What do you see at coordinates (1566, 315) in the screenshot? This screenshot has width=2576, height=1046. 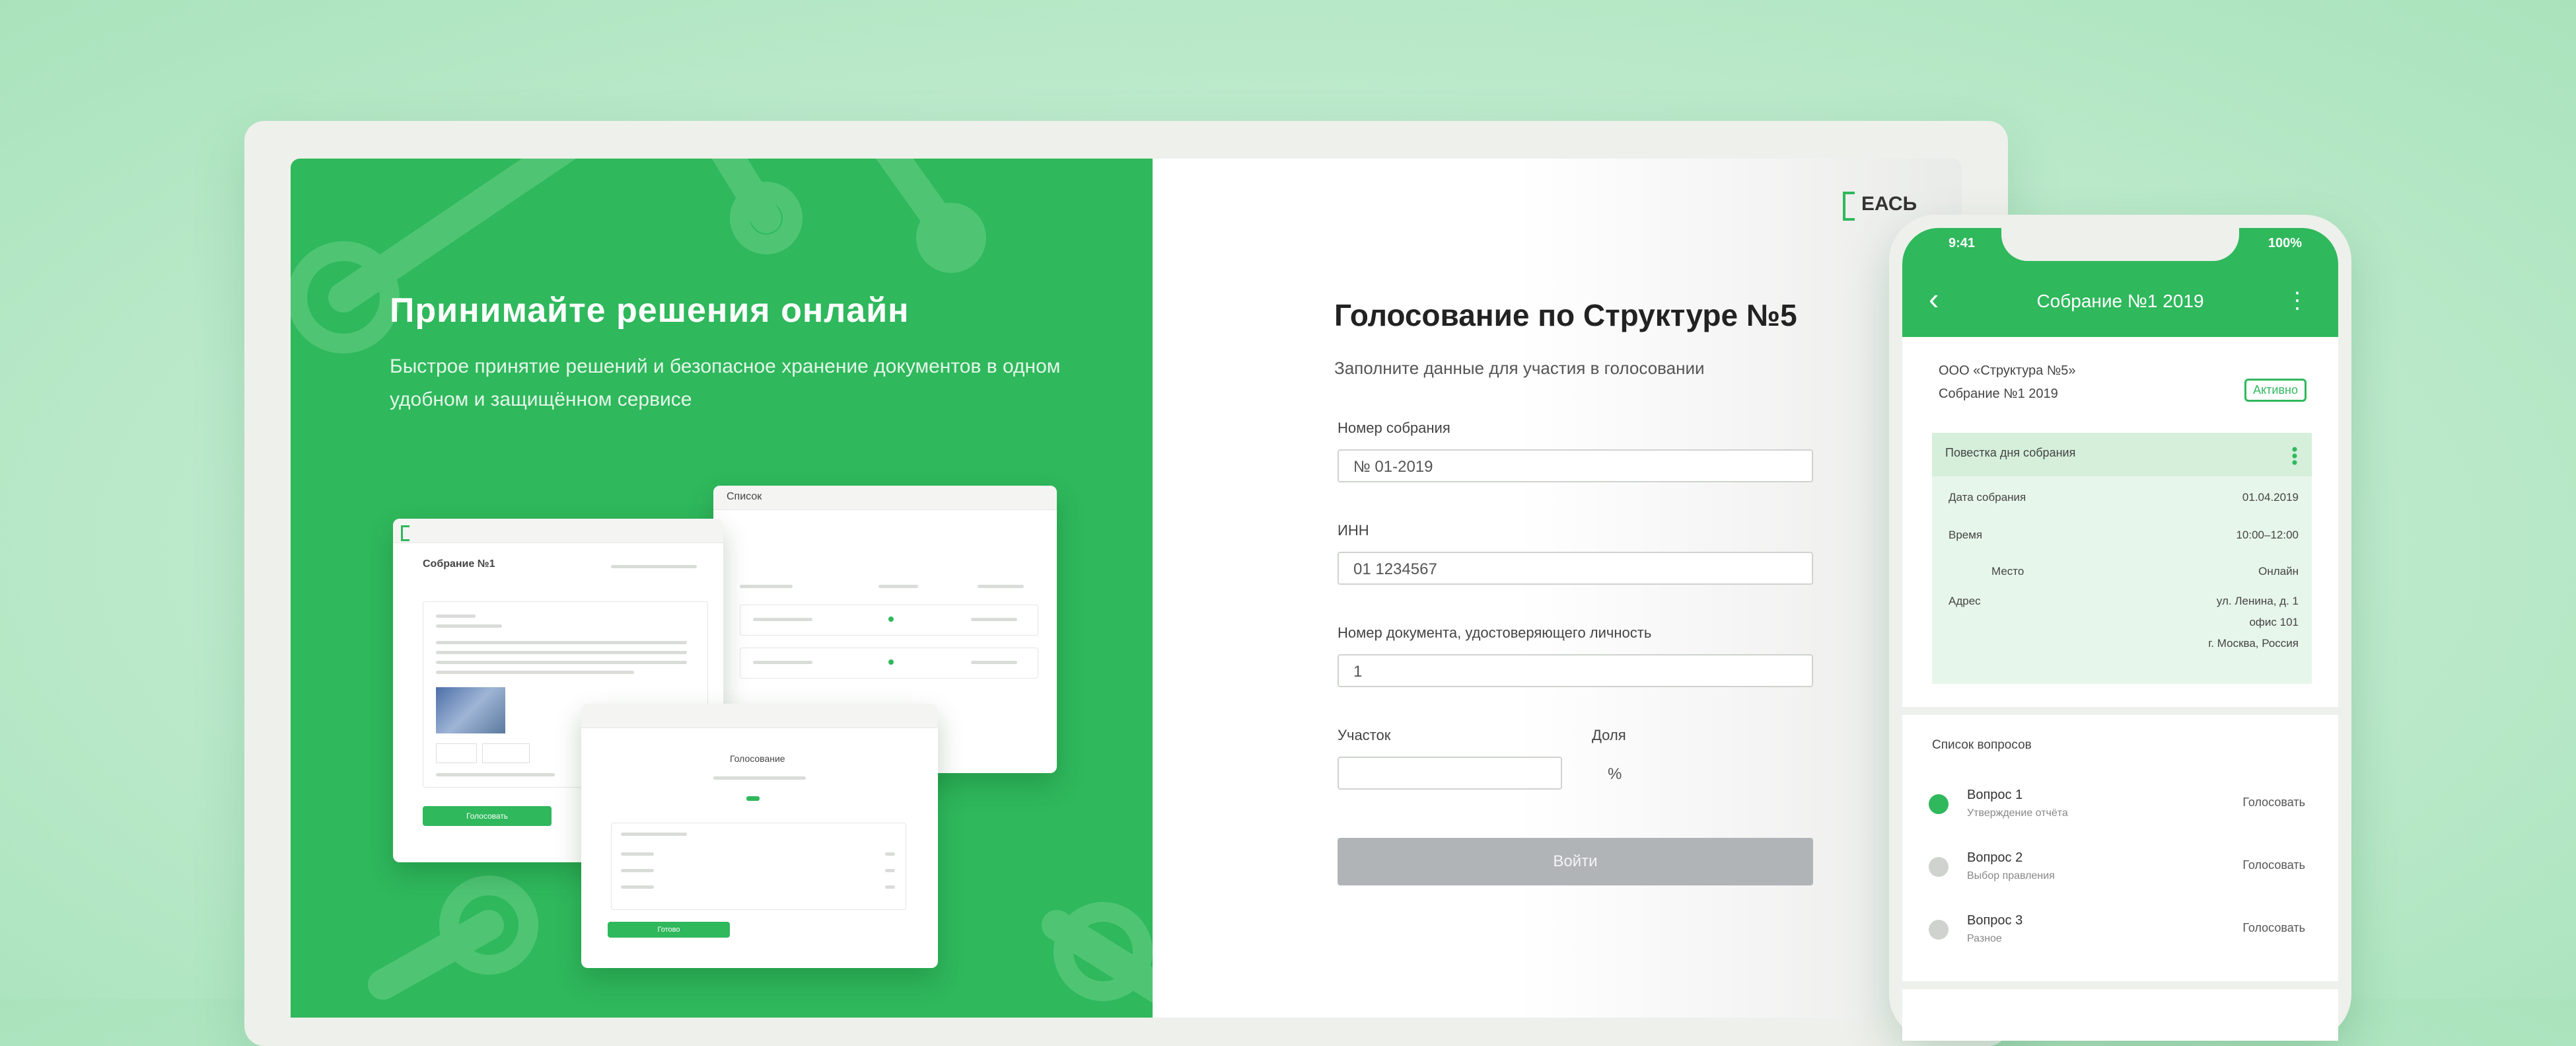 I see `form-title: Голосование по Структуре №5` at bounding box center [1566, 315].